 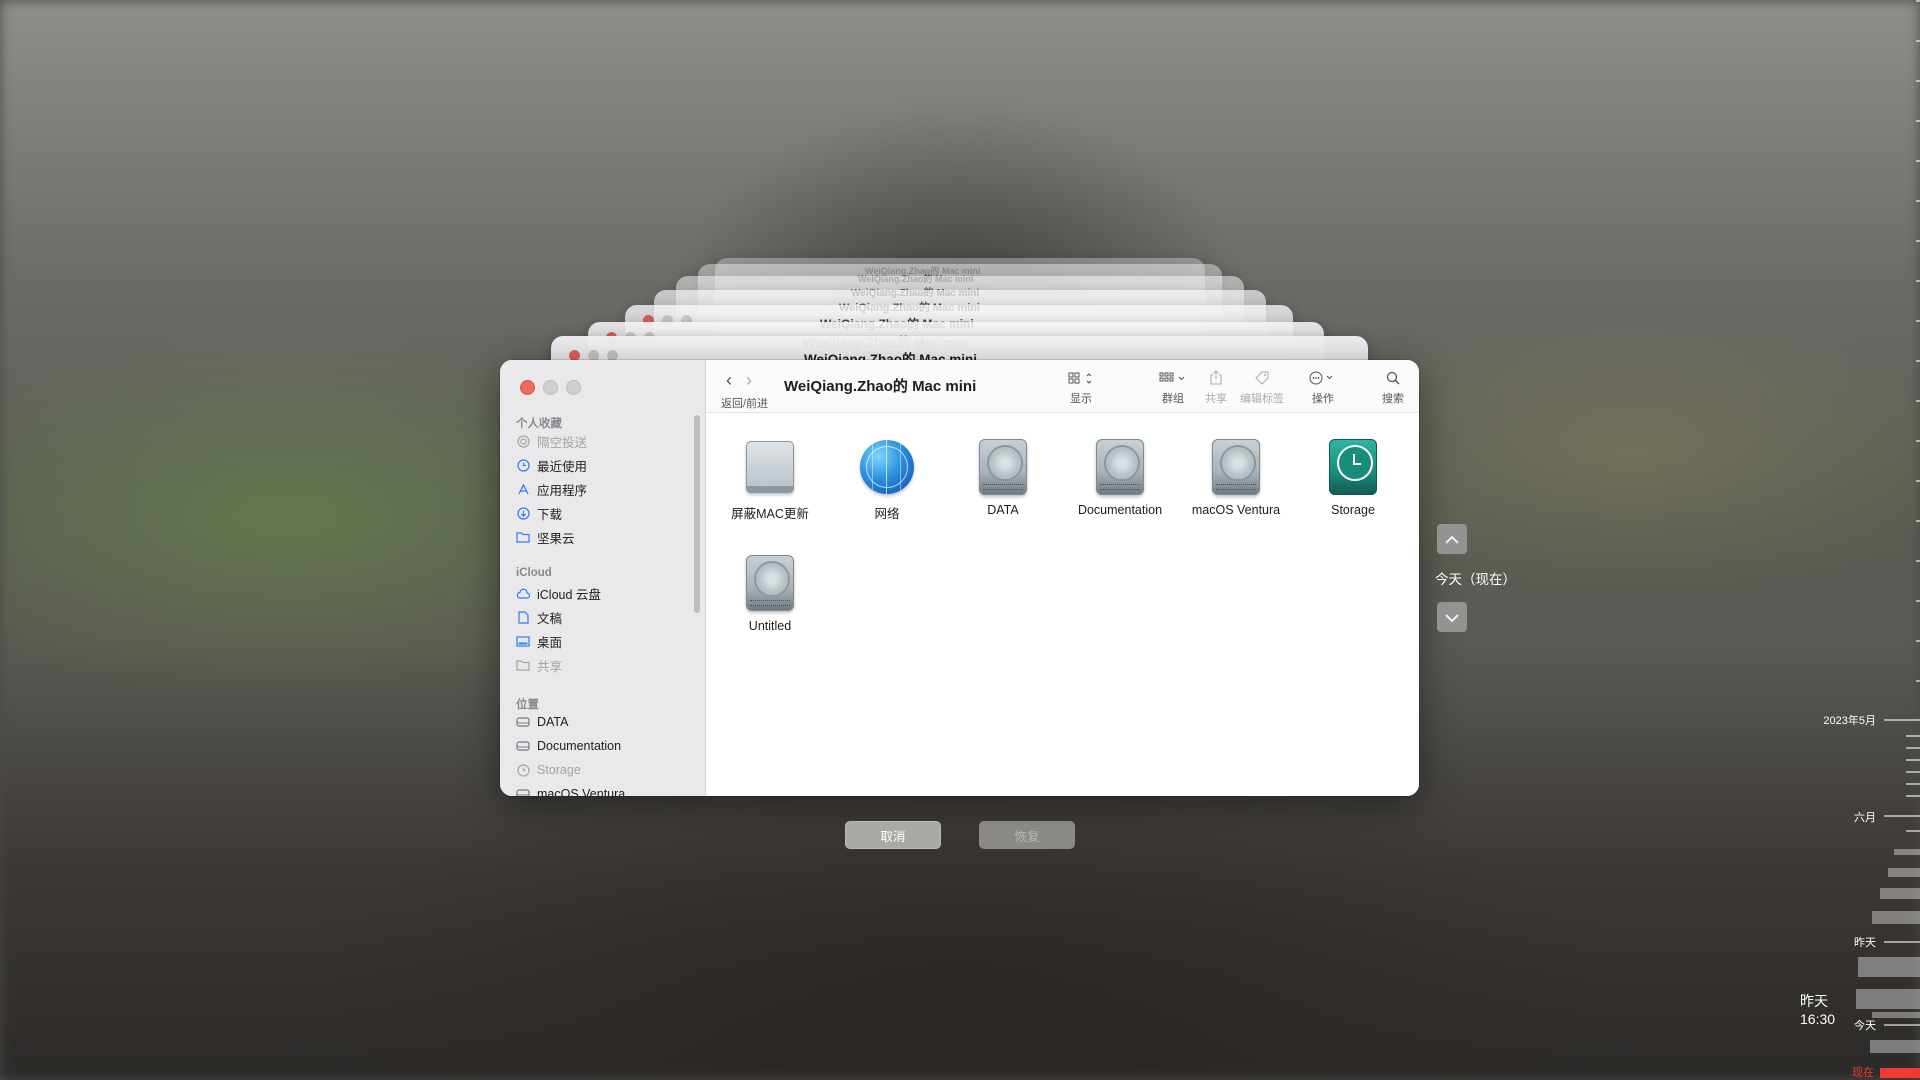 I want to click on sidebar-item-airdrop: 隔空投送, so click(x=551, y=441).